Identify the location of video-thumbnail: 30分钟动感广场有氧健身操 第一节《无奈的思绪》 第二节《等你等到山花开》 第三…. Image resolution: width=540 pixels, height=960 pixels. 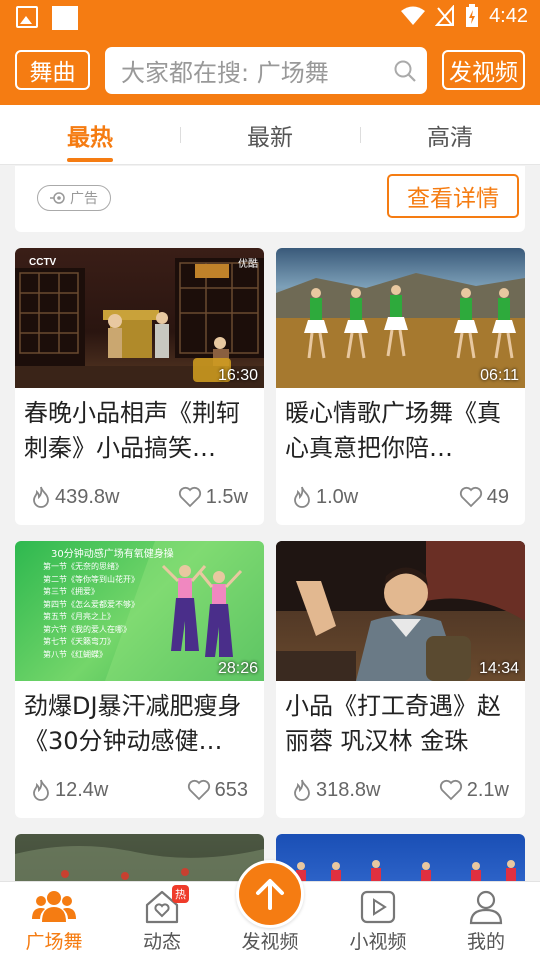
(139, 611).